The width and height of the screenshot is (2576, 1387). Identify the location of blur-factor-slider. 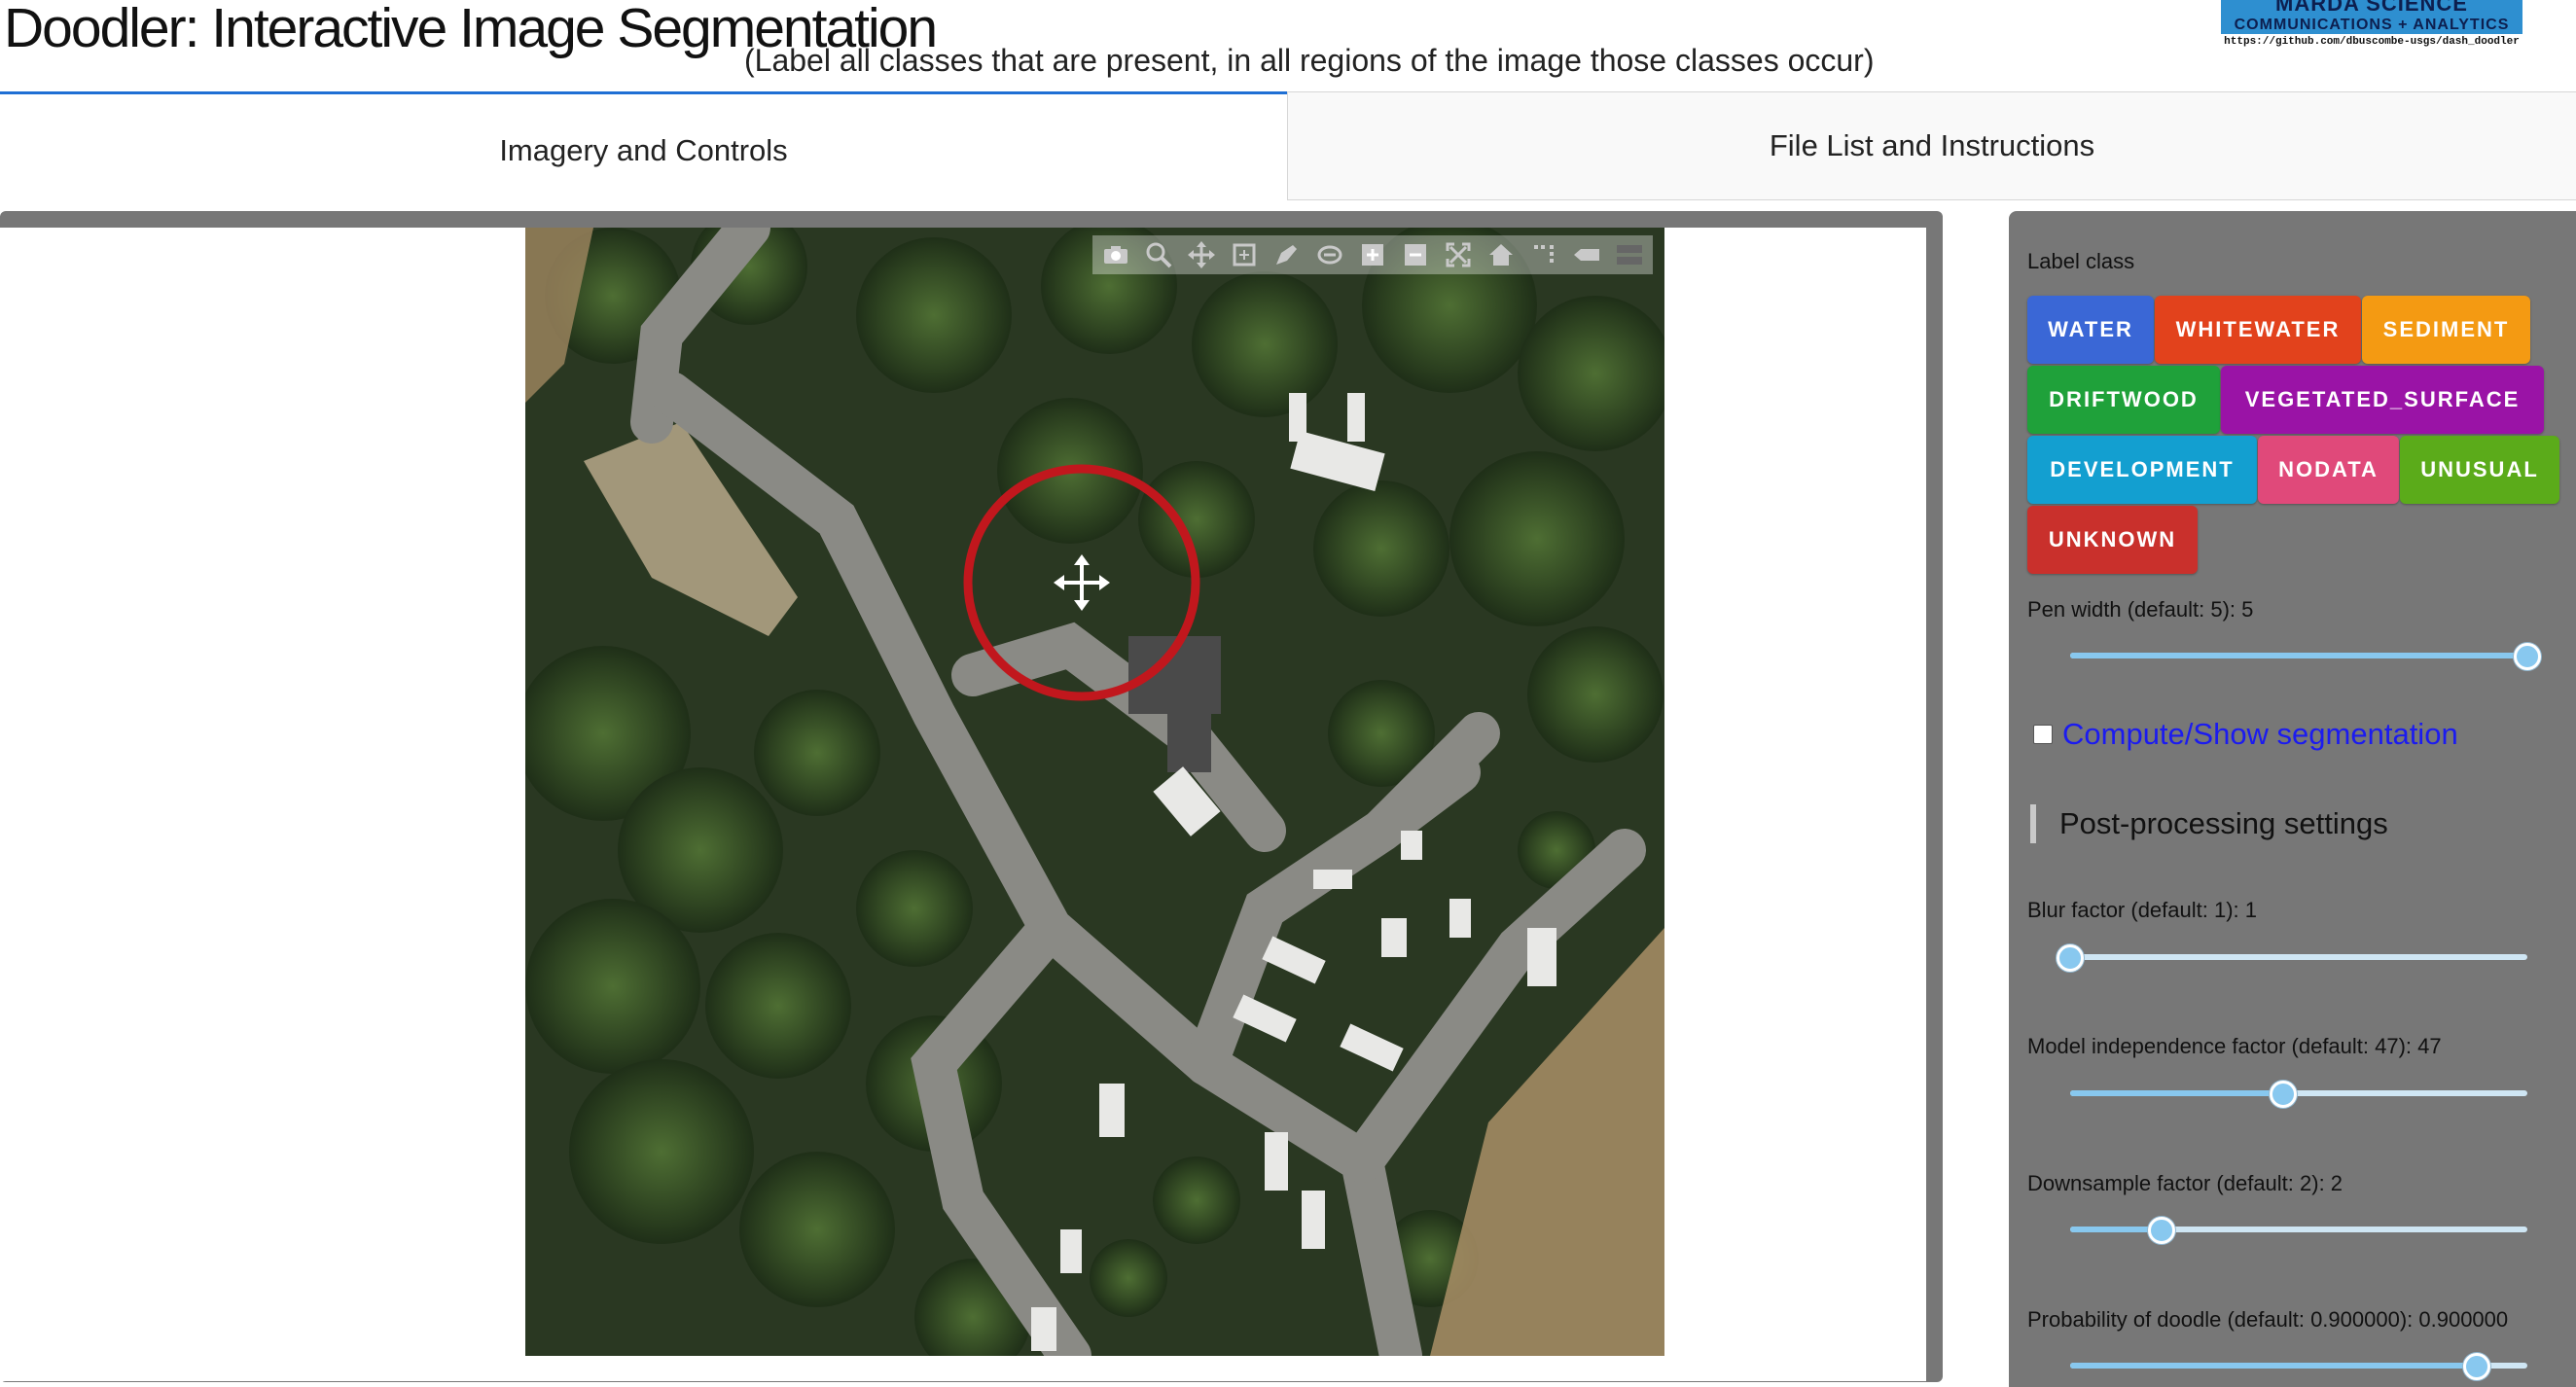
(2292, 957).